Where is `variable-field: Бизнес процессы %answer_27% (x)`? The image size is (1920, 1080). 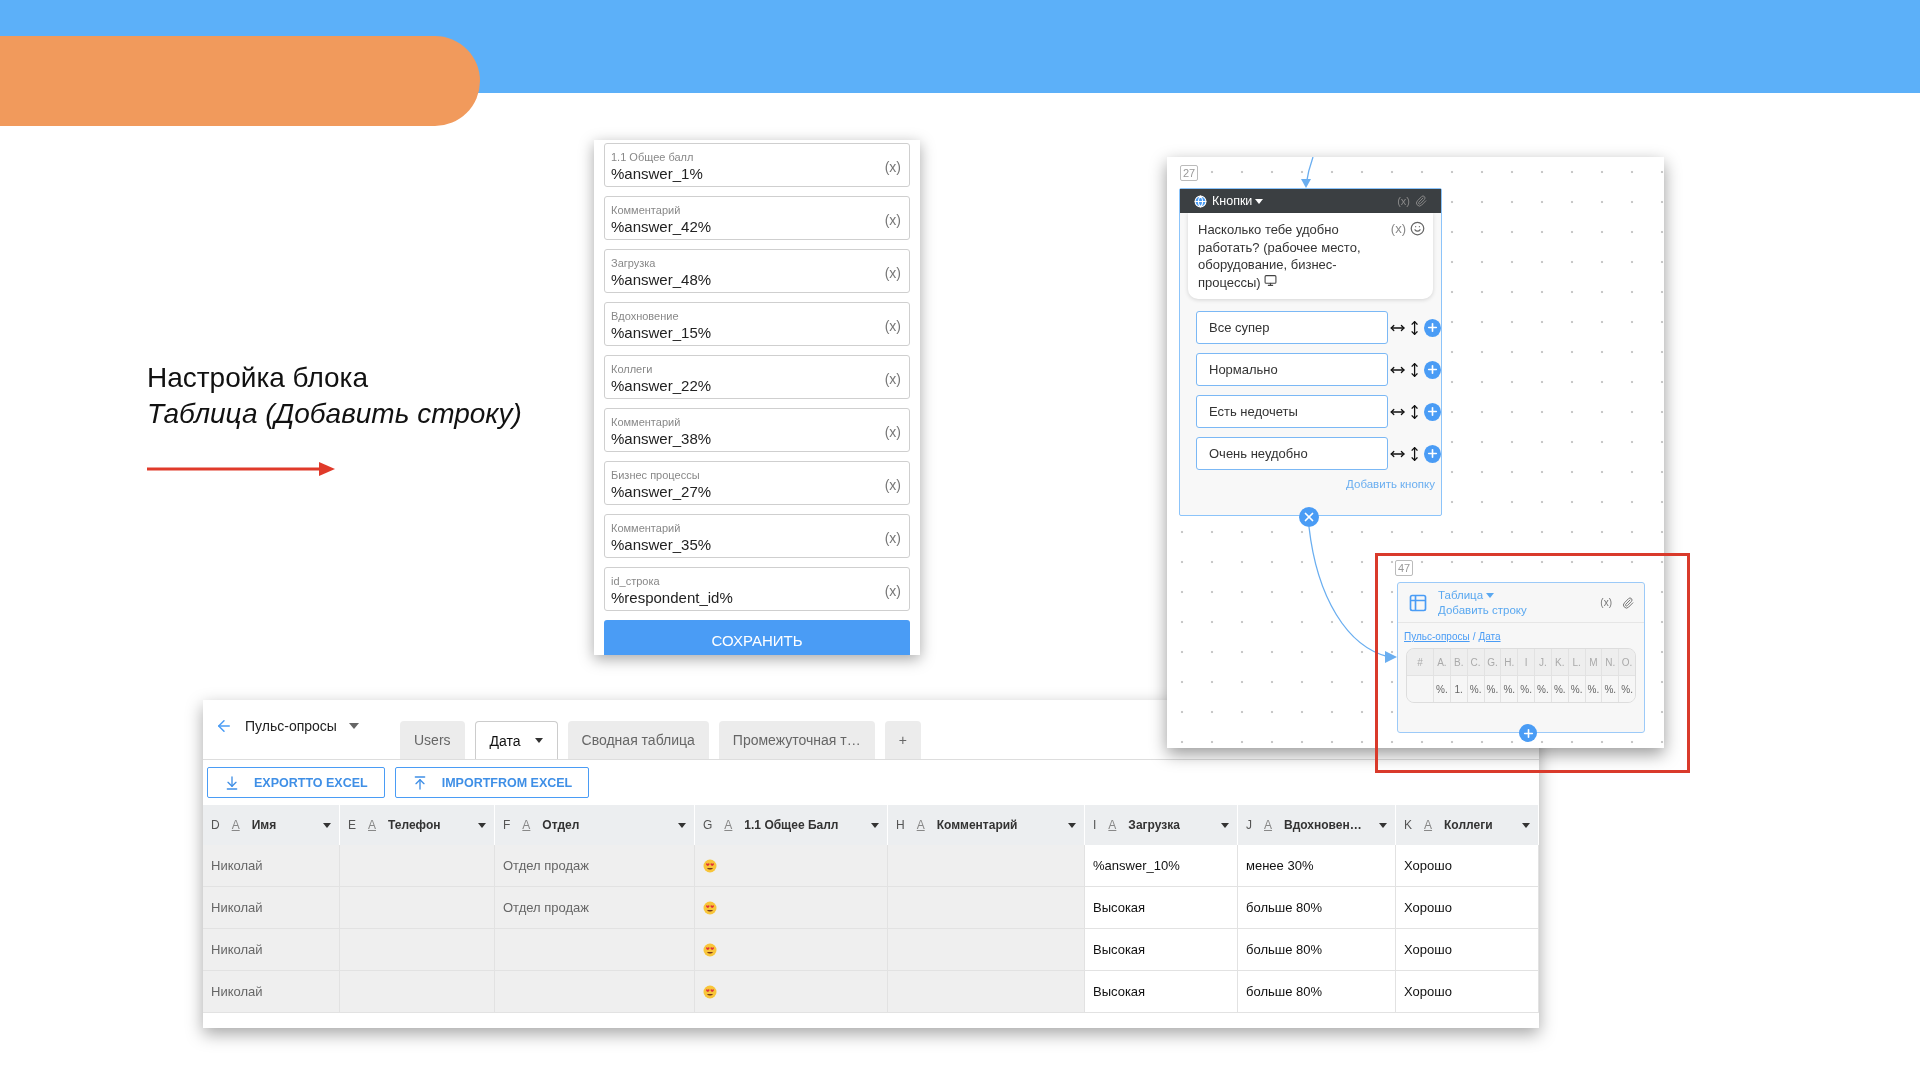
variable-field: Бизнес процессы %answer_27% (x) is located at coordinates (757, 483).